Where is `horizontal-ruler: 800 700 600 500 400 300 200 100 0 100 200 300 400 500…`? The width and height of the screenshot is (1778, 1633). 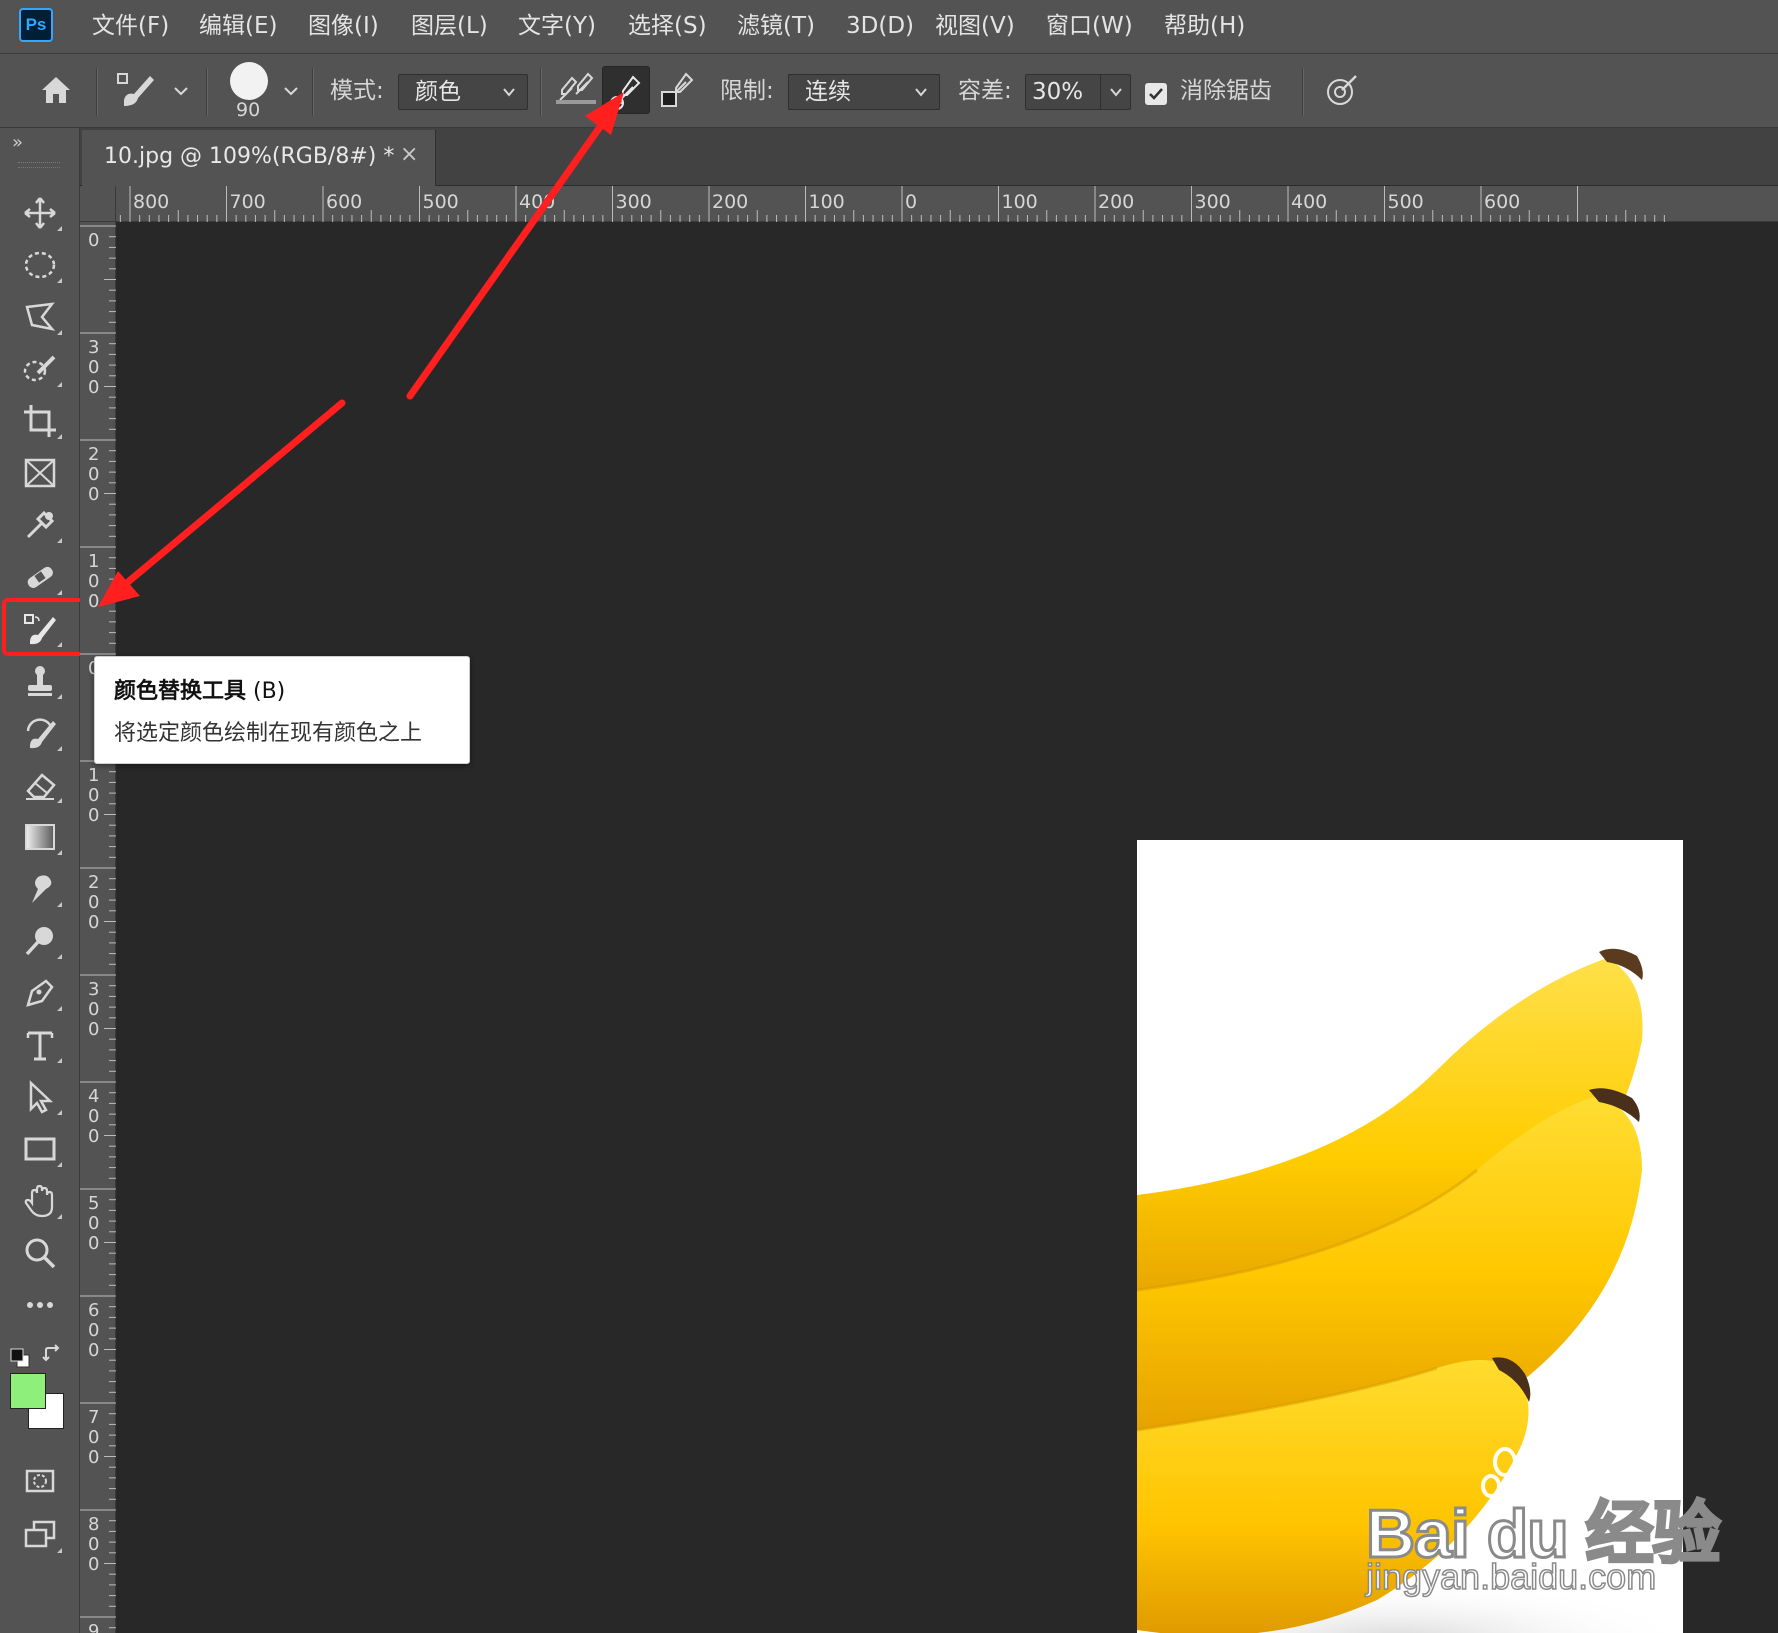 horizontal-ruler: 800 700 600 500 400 300 200 100 0 100 200 300 400 500… is located at coordinates (947, 204).